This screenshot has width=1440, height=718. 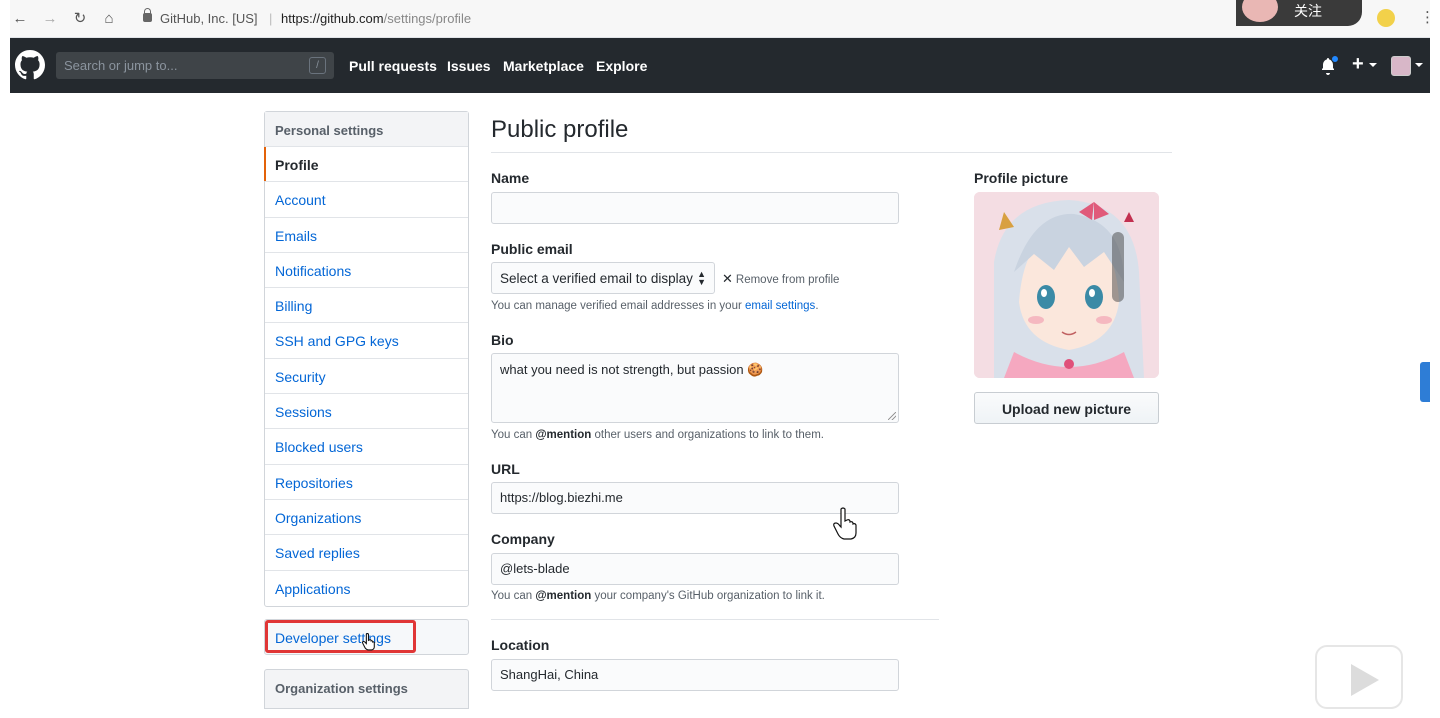 What do you see at coordinates (621, 66) in the screenshot?
I see `nav-explore: Explore` at bounding box center [621, 66].